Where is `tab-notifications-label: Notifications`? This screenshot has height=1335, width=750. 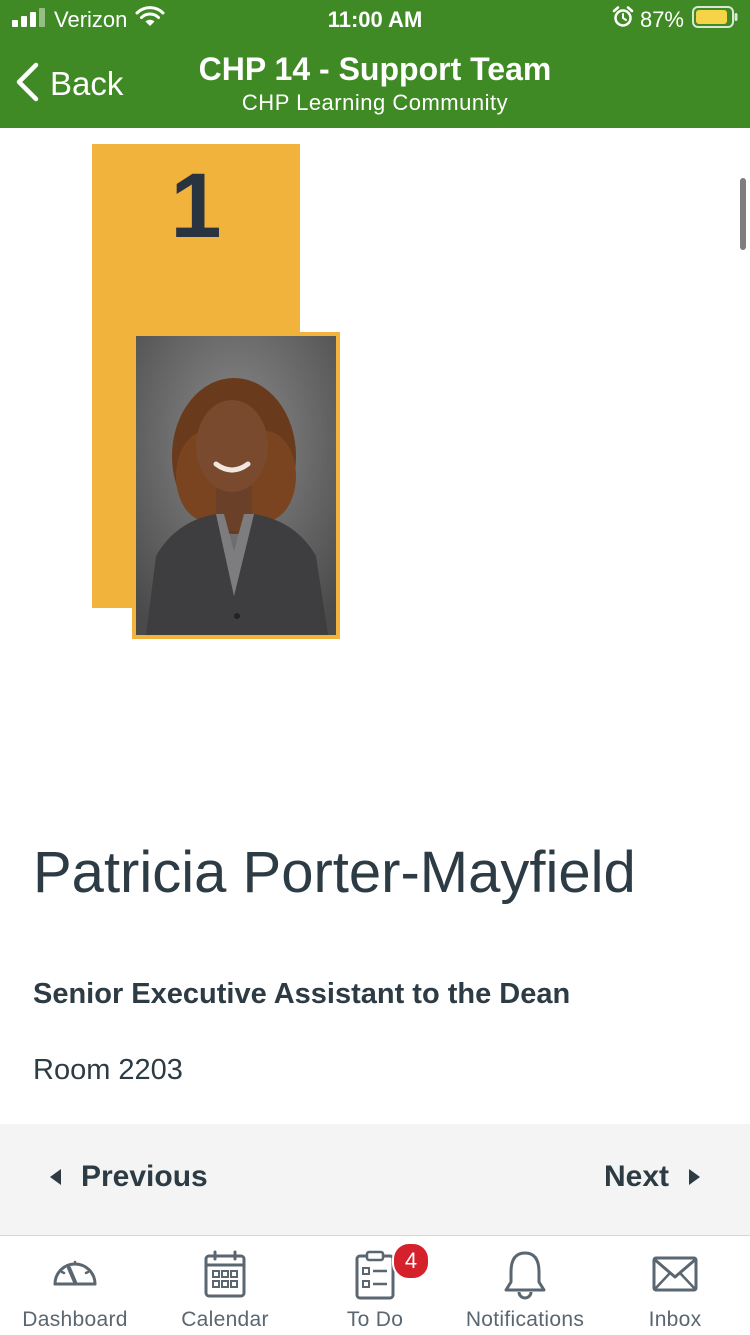
tab-notifications-label: Notifications is located at coordinates (525, 1319).